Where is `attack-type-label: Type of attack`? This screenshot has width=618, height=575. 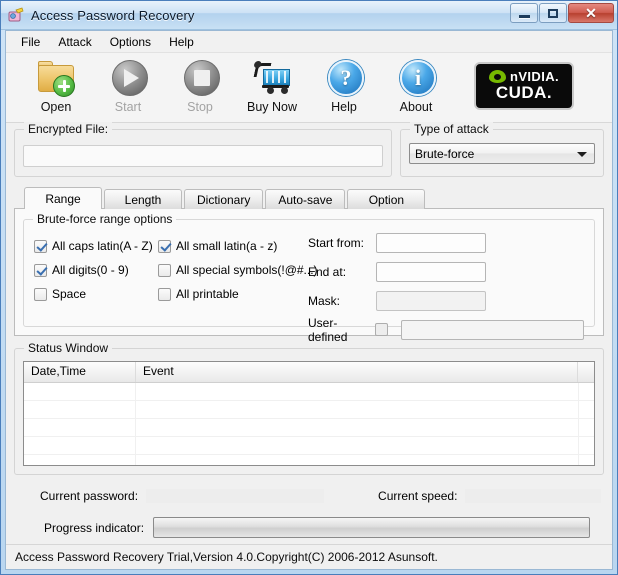 attack-type-label: Type of attack is located at coordinates (451, 129).